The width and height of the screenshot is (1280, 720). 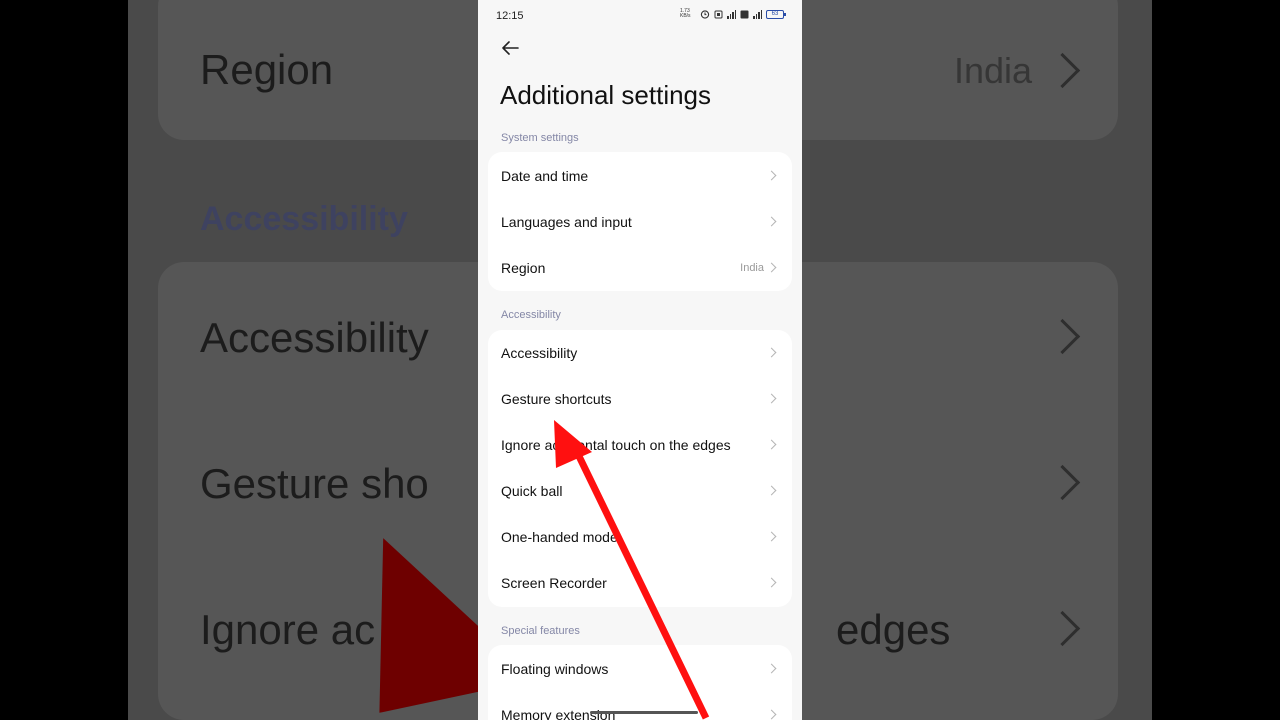 What do you see at coordinates (640, 583) in the screenshot?
I see `setting-row-screen-recorder: Screen Recorder` at bounding box center [640, 583].